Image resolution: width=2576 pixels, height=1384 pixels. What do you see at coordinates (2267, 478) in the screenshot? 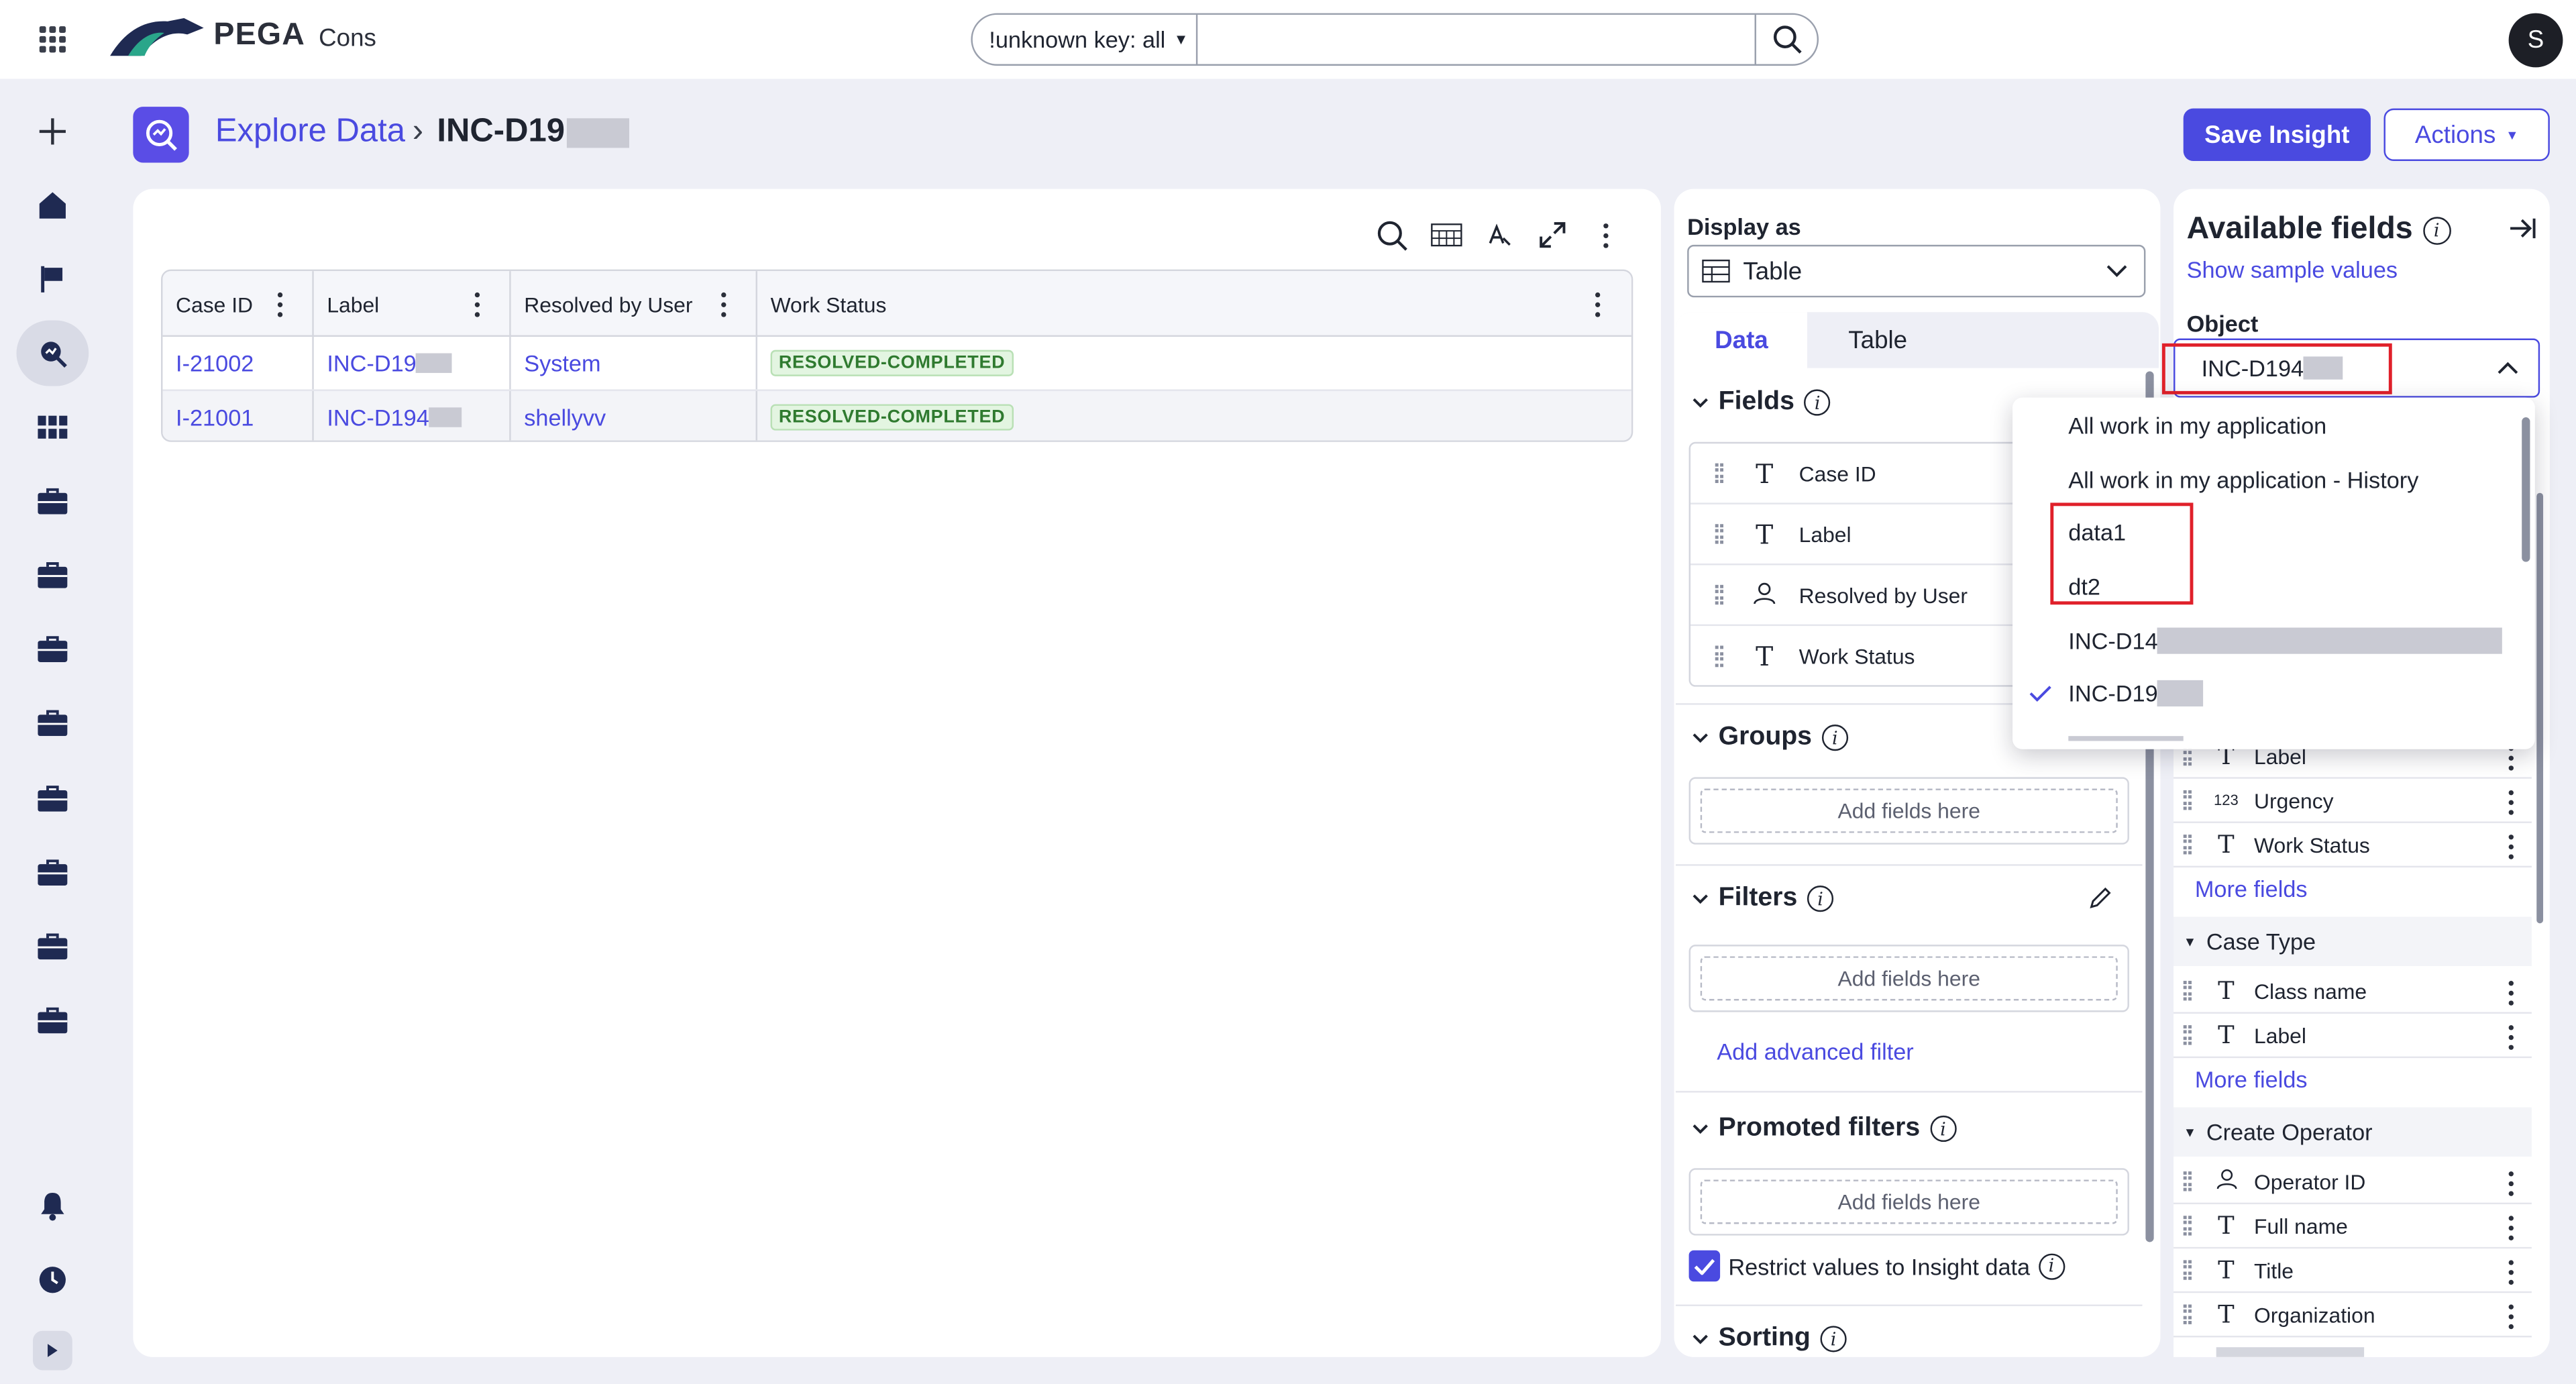
I see `dropdown-option: All work in my application - History` at bounding box center [2267, 478].